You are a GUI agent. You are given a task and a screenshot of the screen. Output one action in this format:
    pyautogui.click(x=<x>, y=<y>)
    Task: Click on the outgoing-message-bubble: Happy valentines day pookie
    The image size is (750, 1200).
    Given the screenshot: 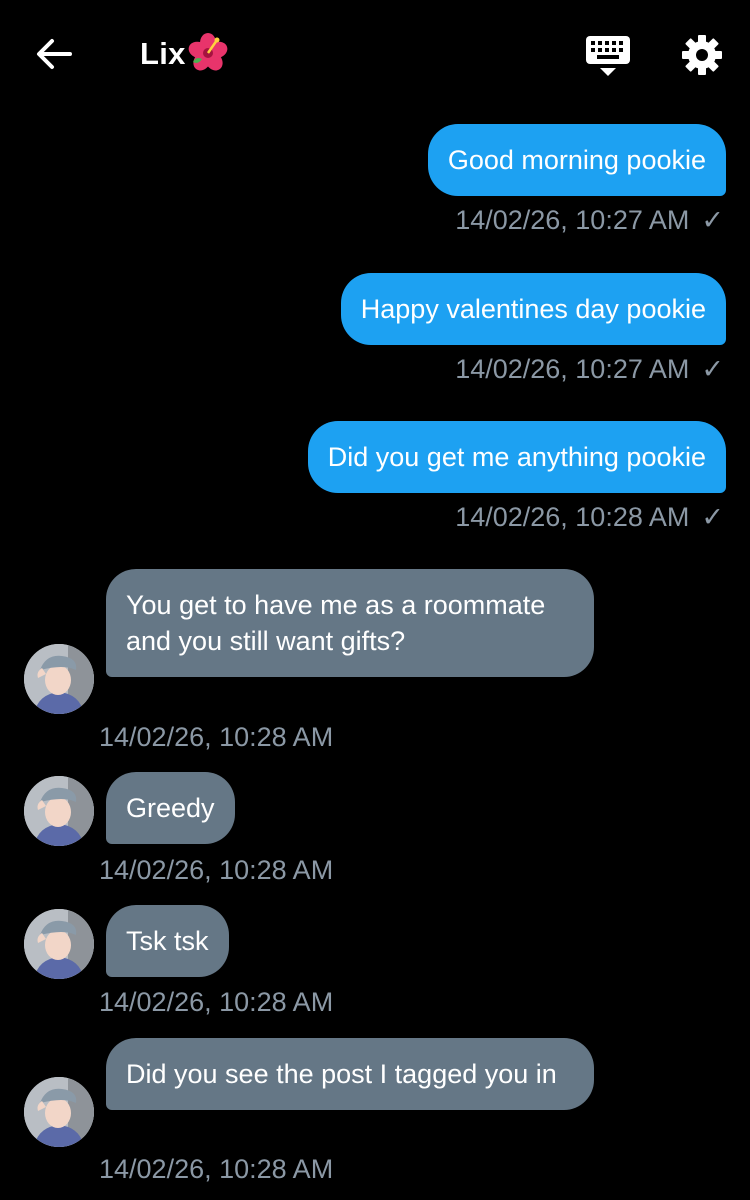 What is the action you would take?
    pyautogui.click(x=533, y=309)
    